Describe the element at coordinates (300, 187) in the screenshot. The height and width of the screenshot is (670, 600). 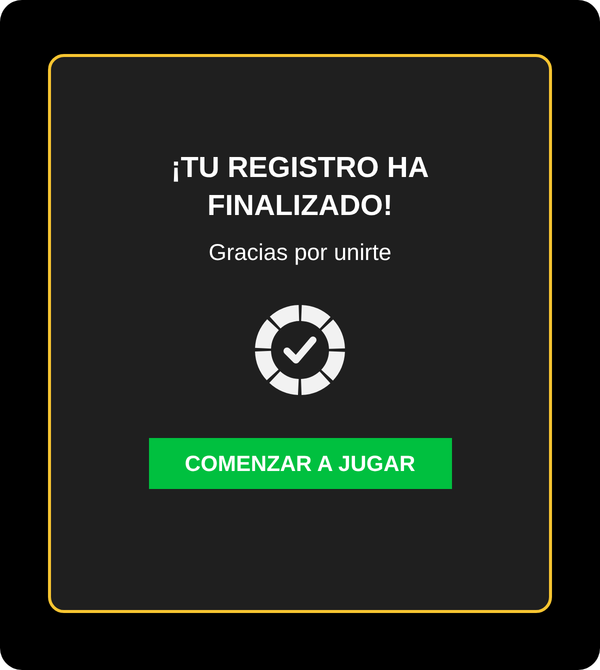
I see `dialog-title: ¡TU REGISTRO HA FINALIZADO!` at that location.